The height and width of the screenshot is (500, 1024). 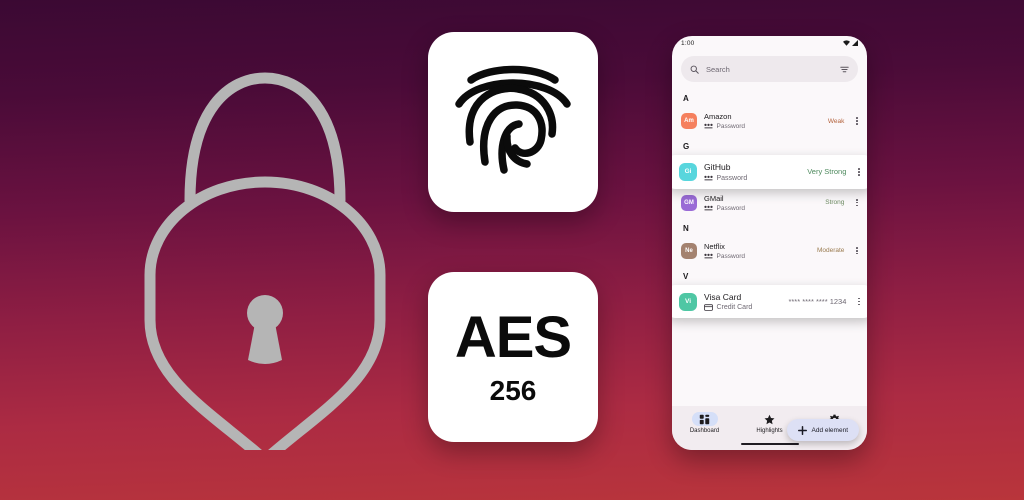 What do you see at coordinates (769, 172) in the screenshot?
I see `entry-row: Gi GitHub Password Very Strong` at bounding box center [769, 172].